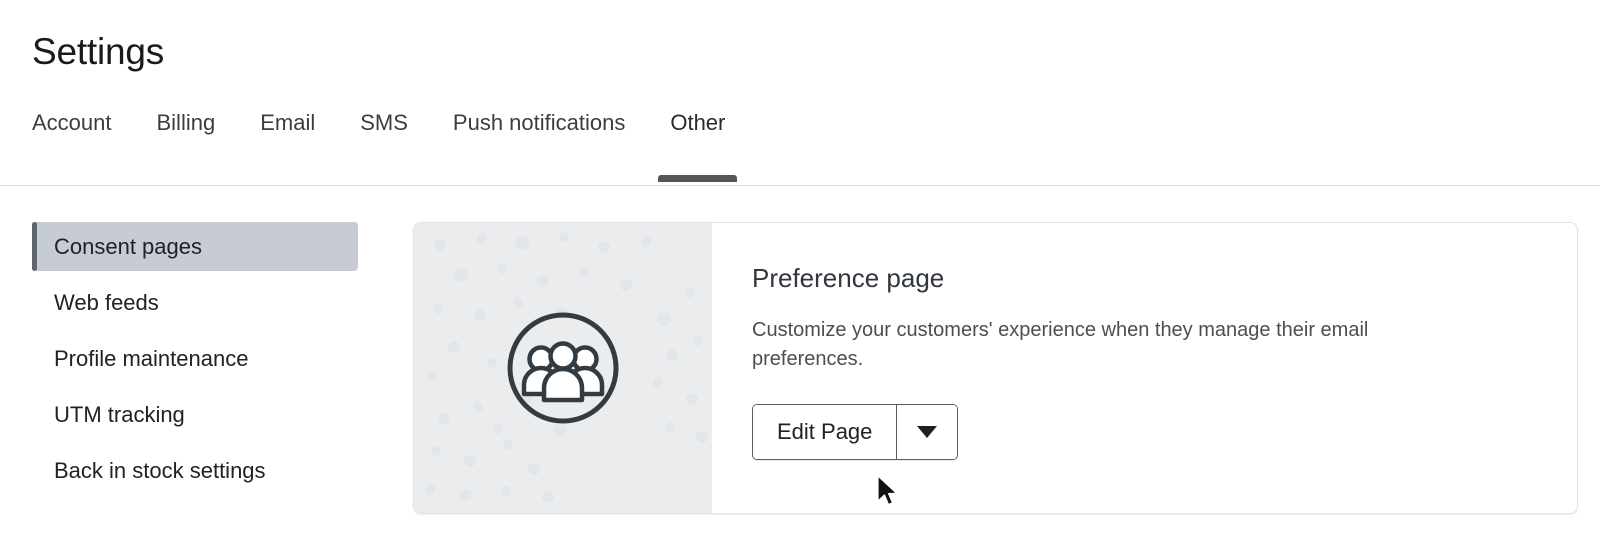  What do you see at coordinates (848, 278) in the screenshot?
I see `card-title: Preference page` at bounding box center [848, 278].